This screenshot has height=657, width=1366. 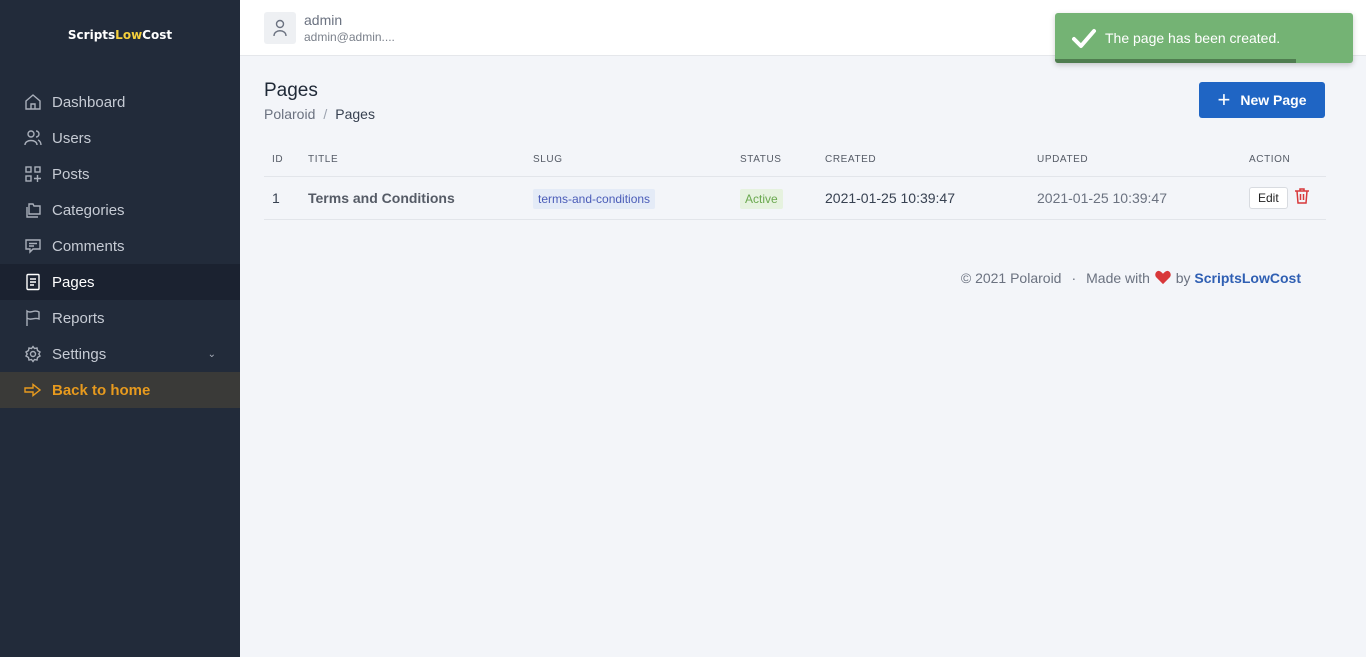 What do you see at coordinates (1247, 278) in the screenshot?
I see `brand-link: ScriptsLowCost` at bounding box center [1247, 278].